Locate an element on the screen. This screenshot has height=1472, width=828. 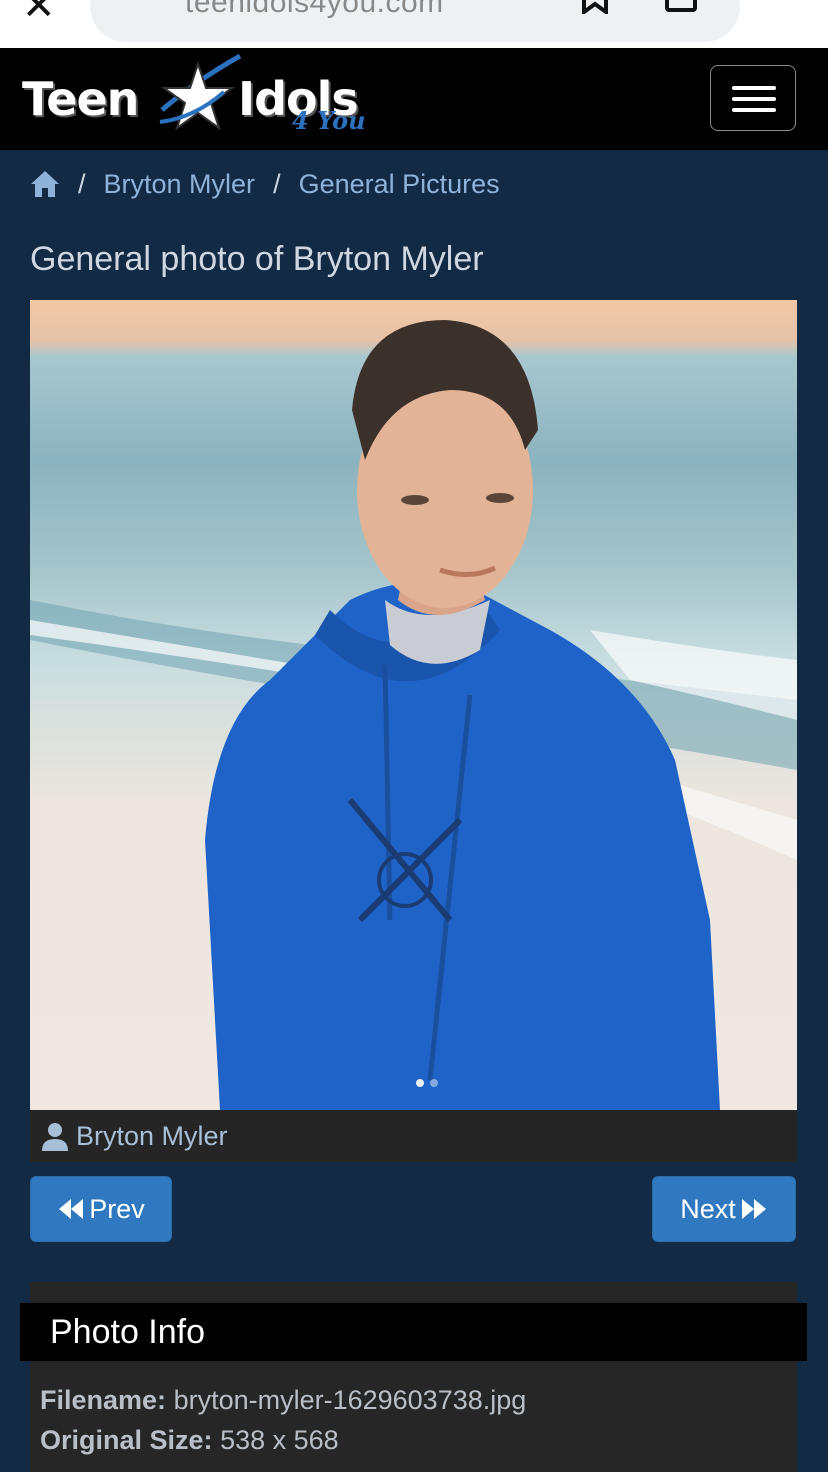
next-button-label: Next is located at coordinates (708, 1208).